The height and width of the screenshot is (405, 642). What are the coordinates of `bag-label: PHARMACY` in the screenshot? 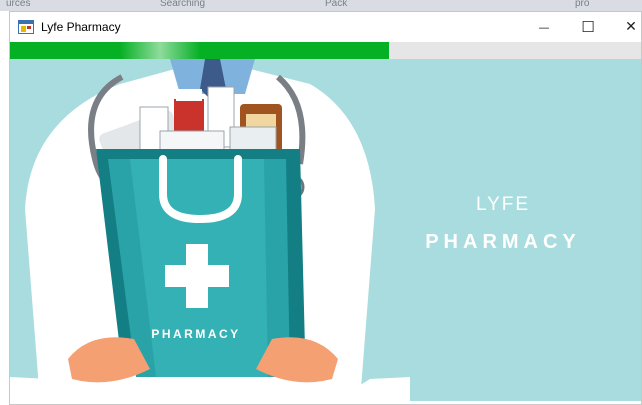 It's located at (195, 334).